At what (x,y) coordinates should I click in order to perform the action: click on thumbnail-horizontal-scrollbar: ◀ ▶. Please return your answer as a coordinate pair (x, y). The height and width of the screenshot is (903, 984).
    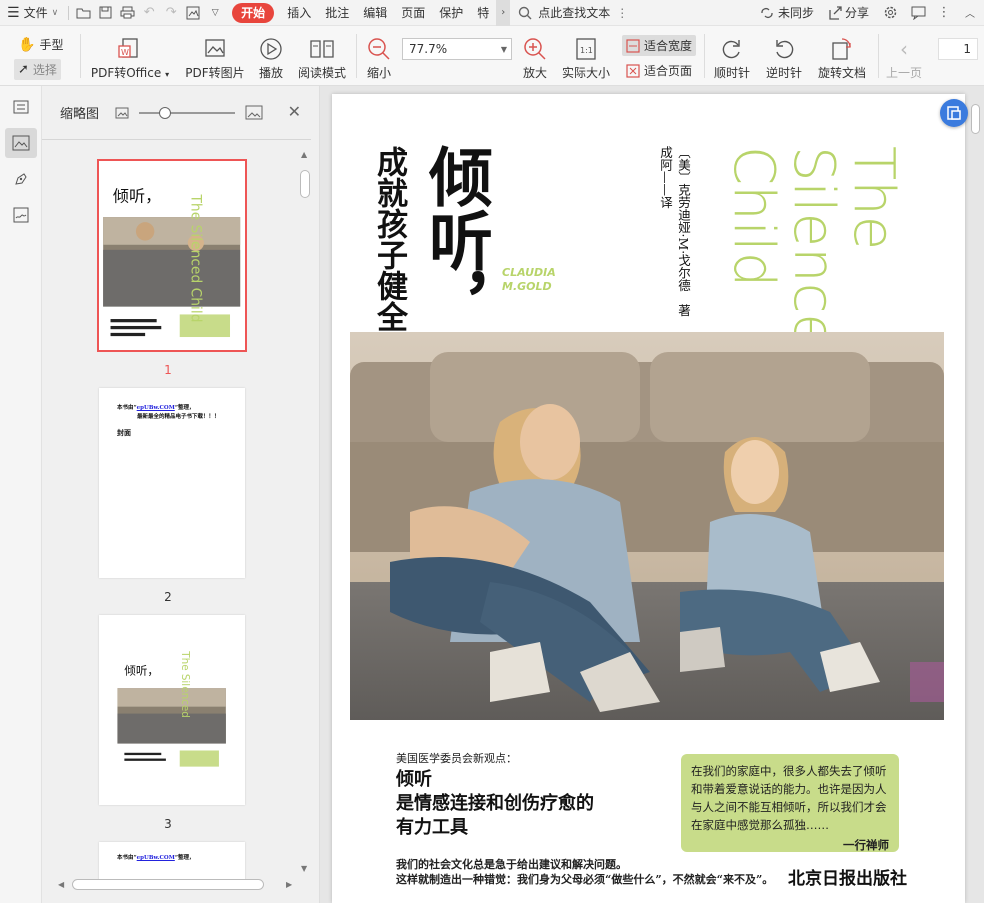
    Looking at the image, I should click on (176, 885).